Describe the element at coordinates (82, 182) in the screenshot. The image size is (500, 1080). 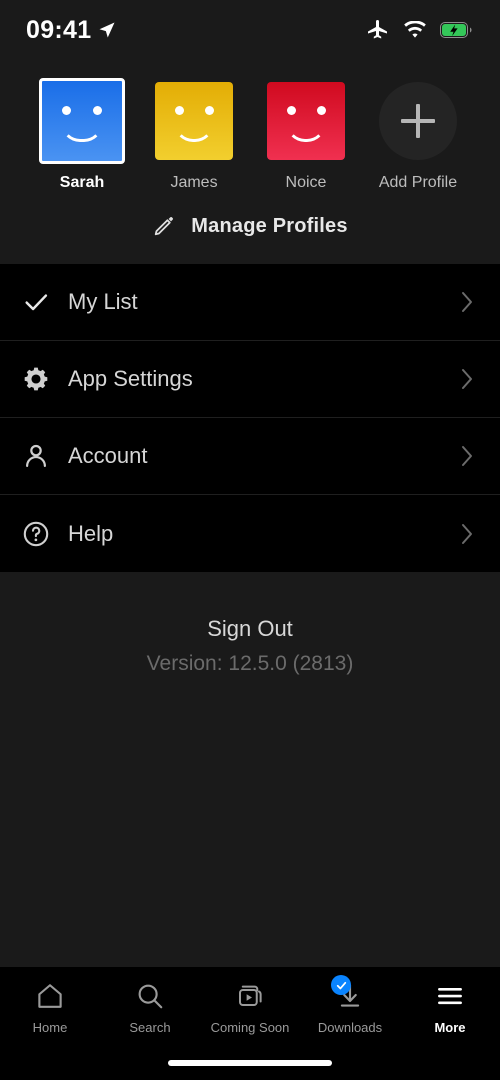
I see `profile-name-sarah: Sarah` at that location.